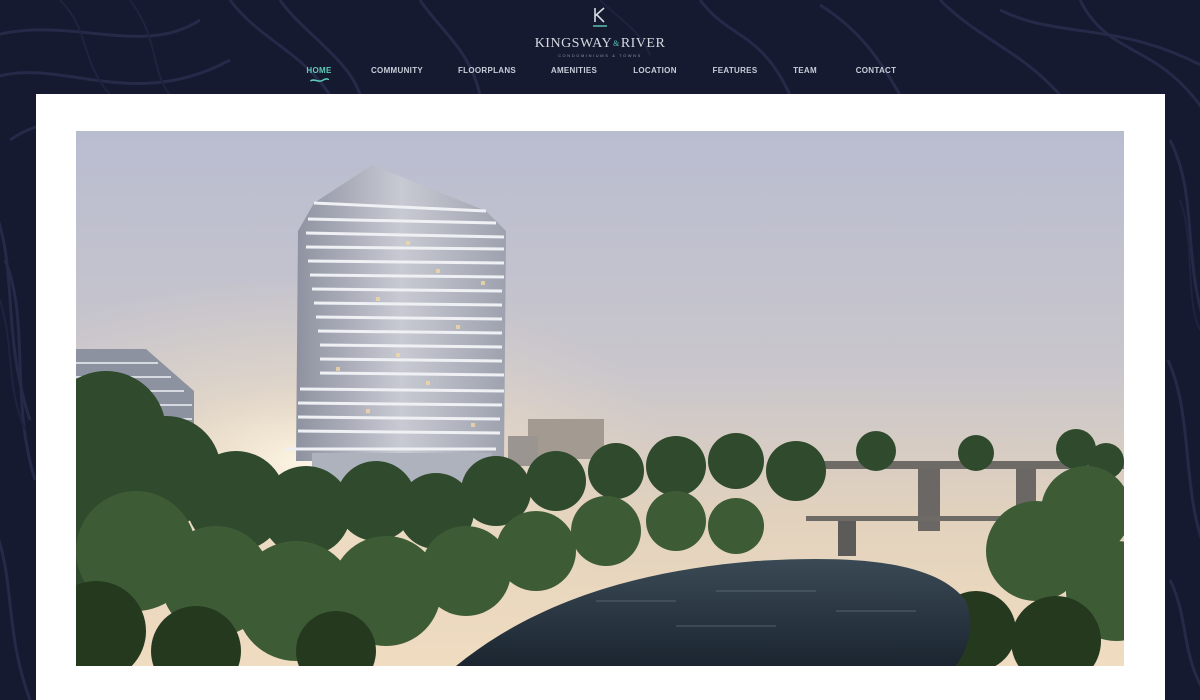  Describe the element at coordinates (600, 55) in the screenshot. I see `brand-tagline: CONDOMINIUMS & TOWNS` at that location.